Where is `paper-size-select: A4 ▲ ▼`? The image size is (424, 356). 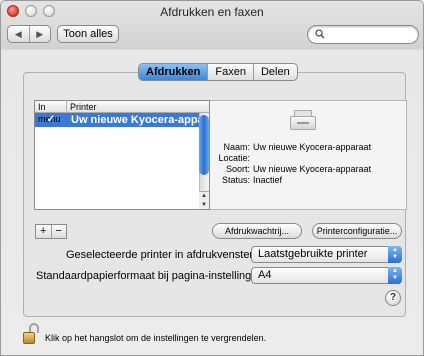 paper-size-select: A4 ▲ ▼ is located at coordinates (326, 275).